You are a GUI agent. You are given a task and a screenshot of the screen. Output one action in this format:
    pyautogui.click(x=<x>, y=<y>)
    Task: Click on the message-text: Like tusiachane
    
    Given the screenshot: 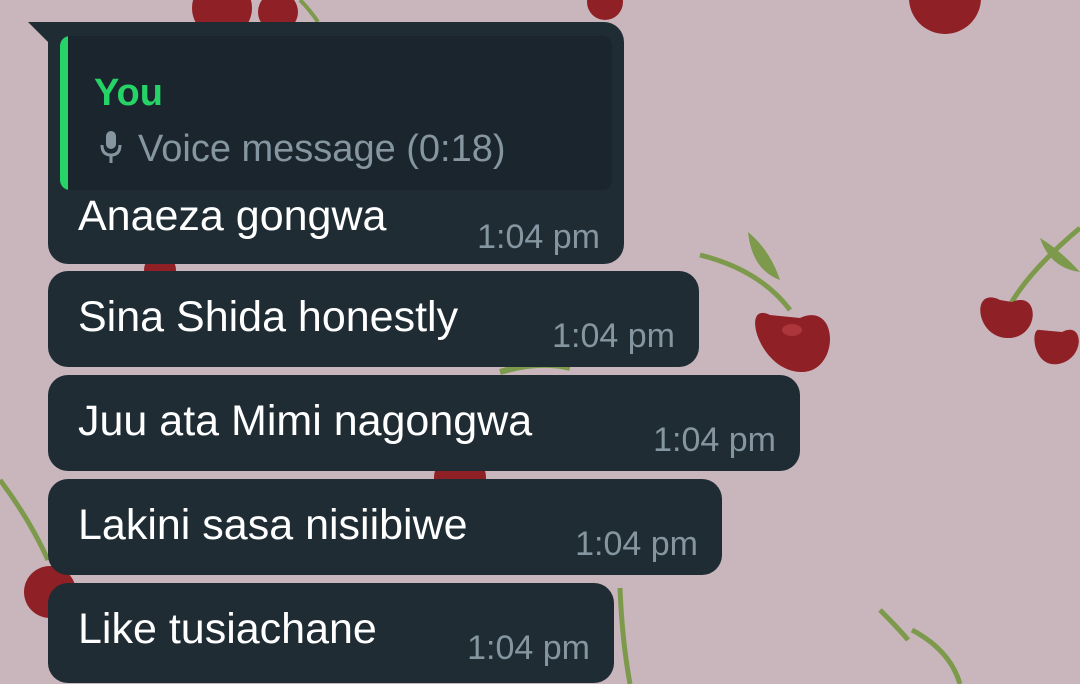 What is the action you would take?
    pyautogui.click(x=227, y=629)
    